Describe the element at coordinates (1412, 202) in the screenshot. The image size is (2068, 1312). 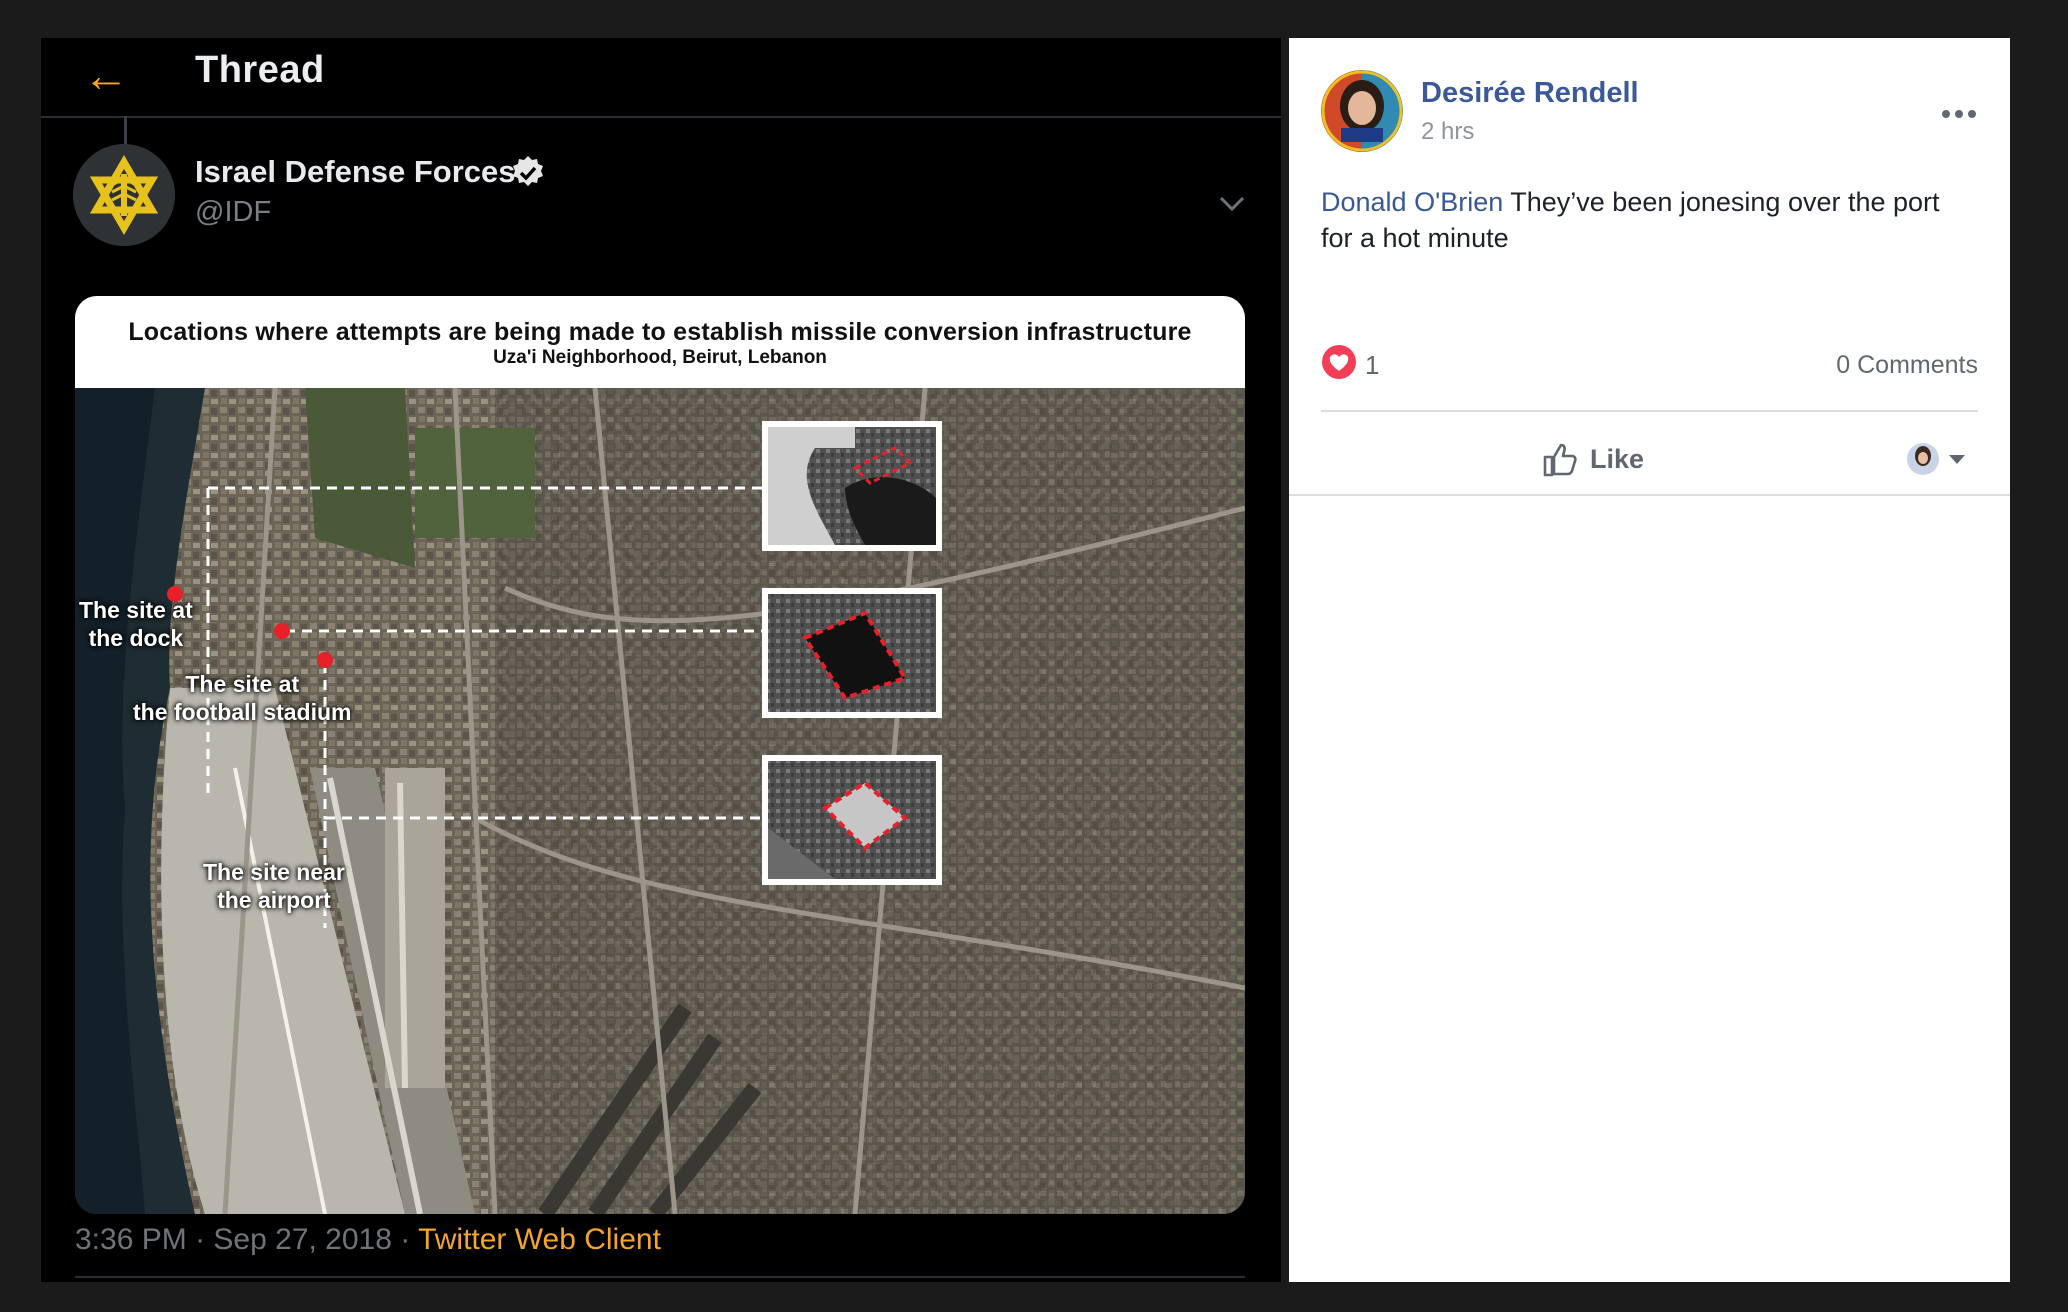
I see `mention-link: Donald O'Brien` at that location.